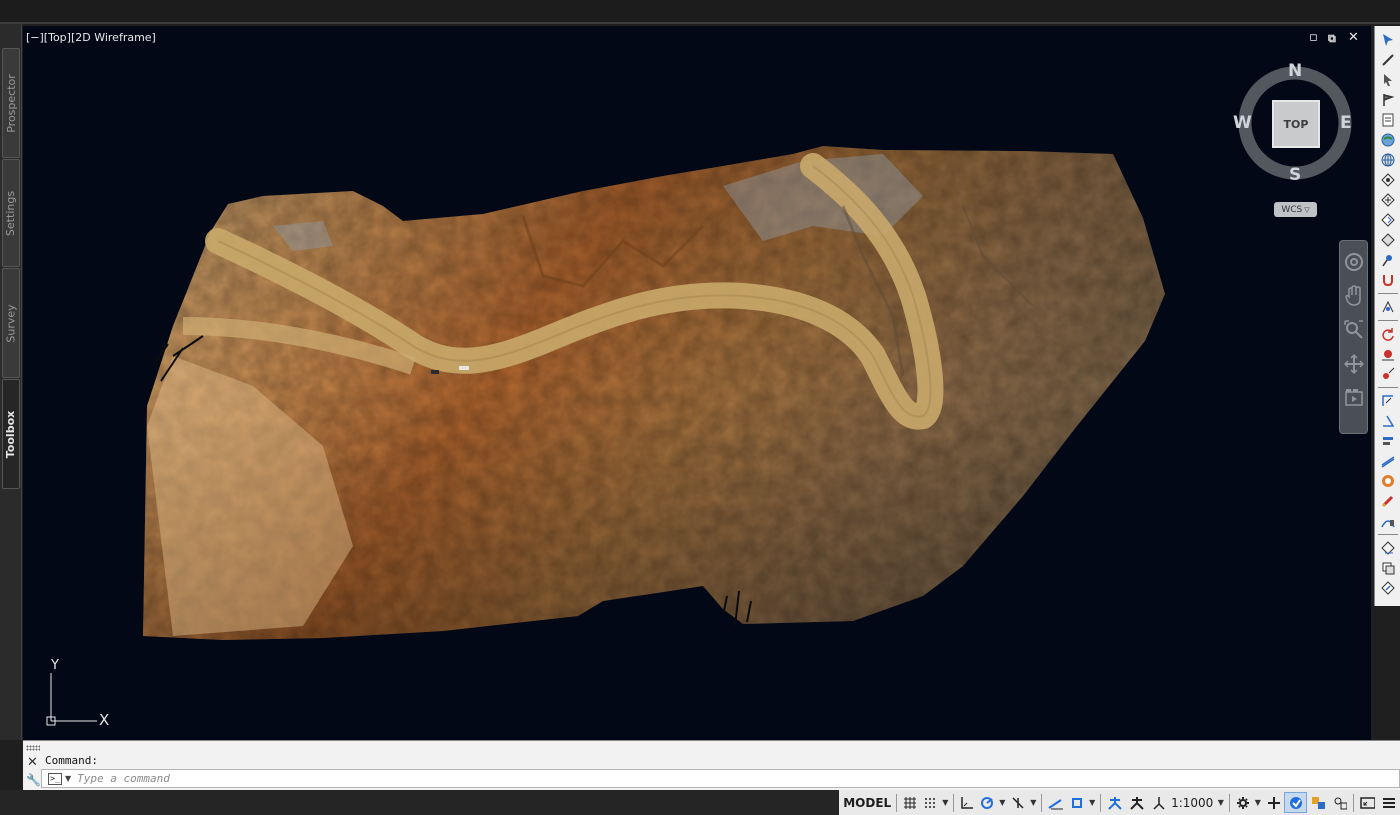  I want to click on fullscreen-button, so click(1367, 802).